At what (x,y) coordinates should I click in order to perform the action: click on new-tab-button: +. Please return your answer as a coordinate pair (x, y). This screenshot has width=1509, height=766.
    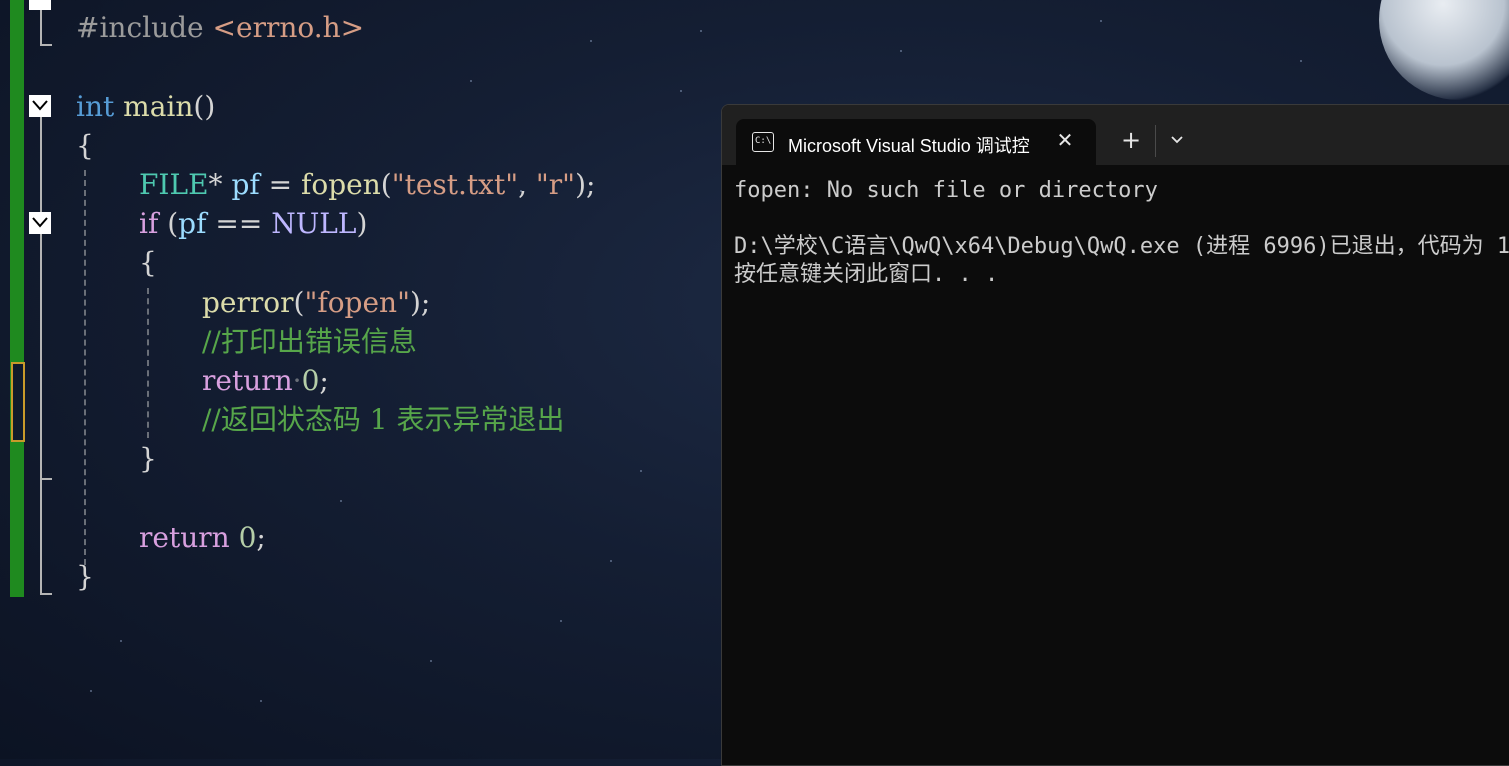
    Looking at the image, I should click on (1131, 140).